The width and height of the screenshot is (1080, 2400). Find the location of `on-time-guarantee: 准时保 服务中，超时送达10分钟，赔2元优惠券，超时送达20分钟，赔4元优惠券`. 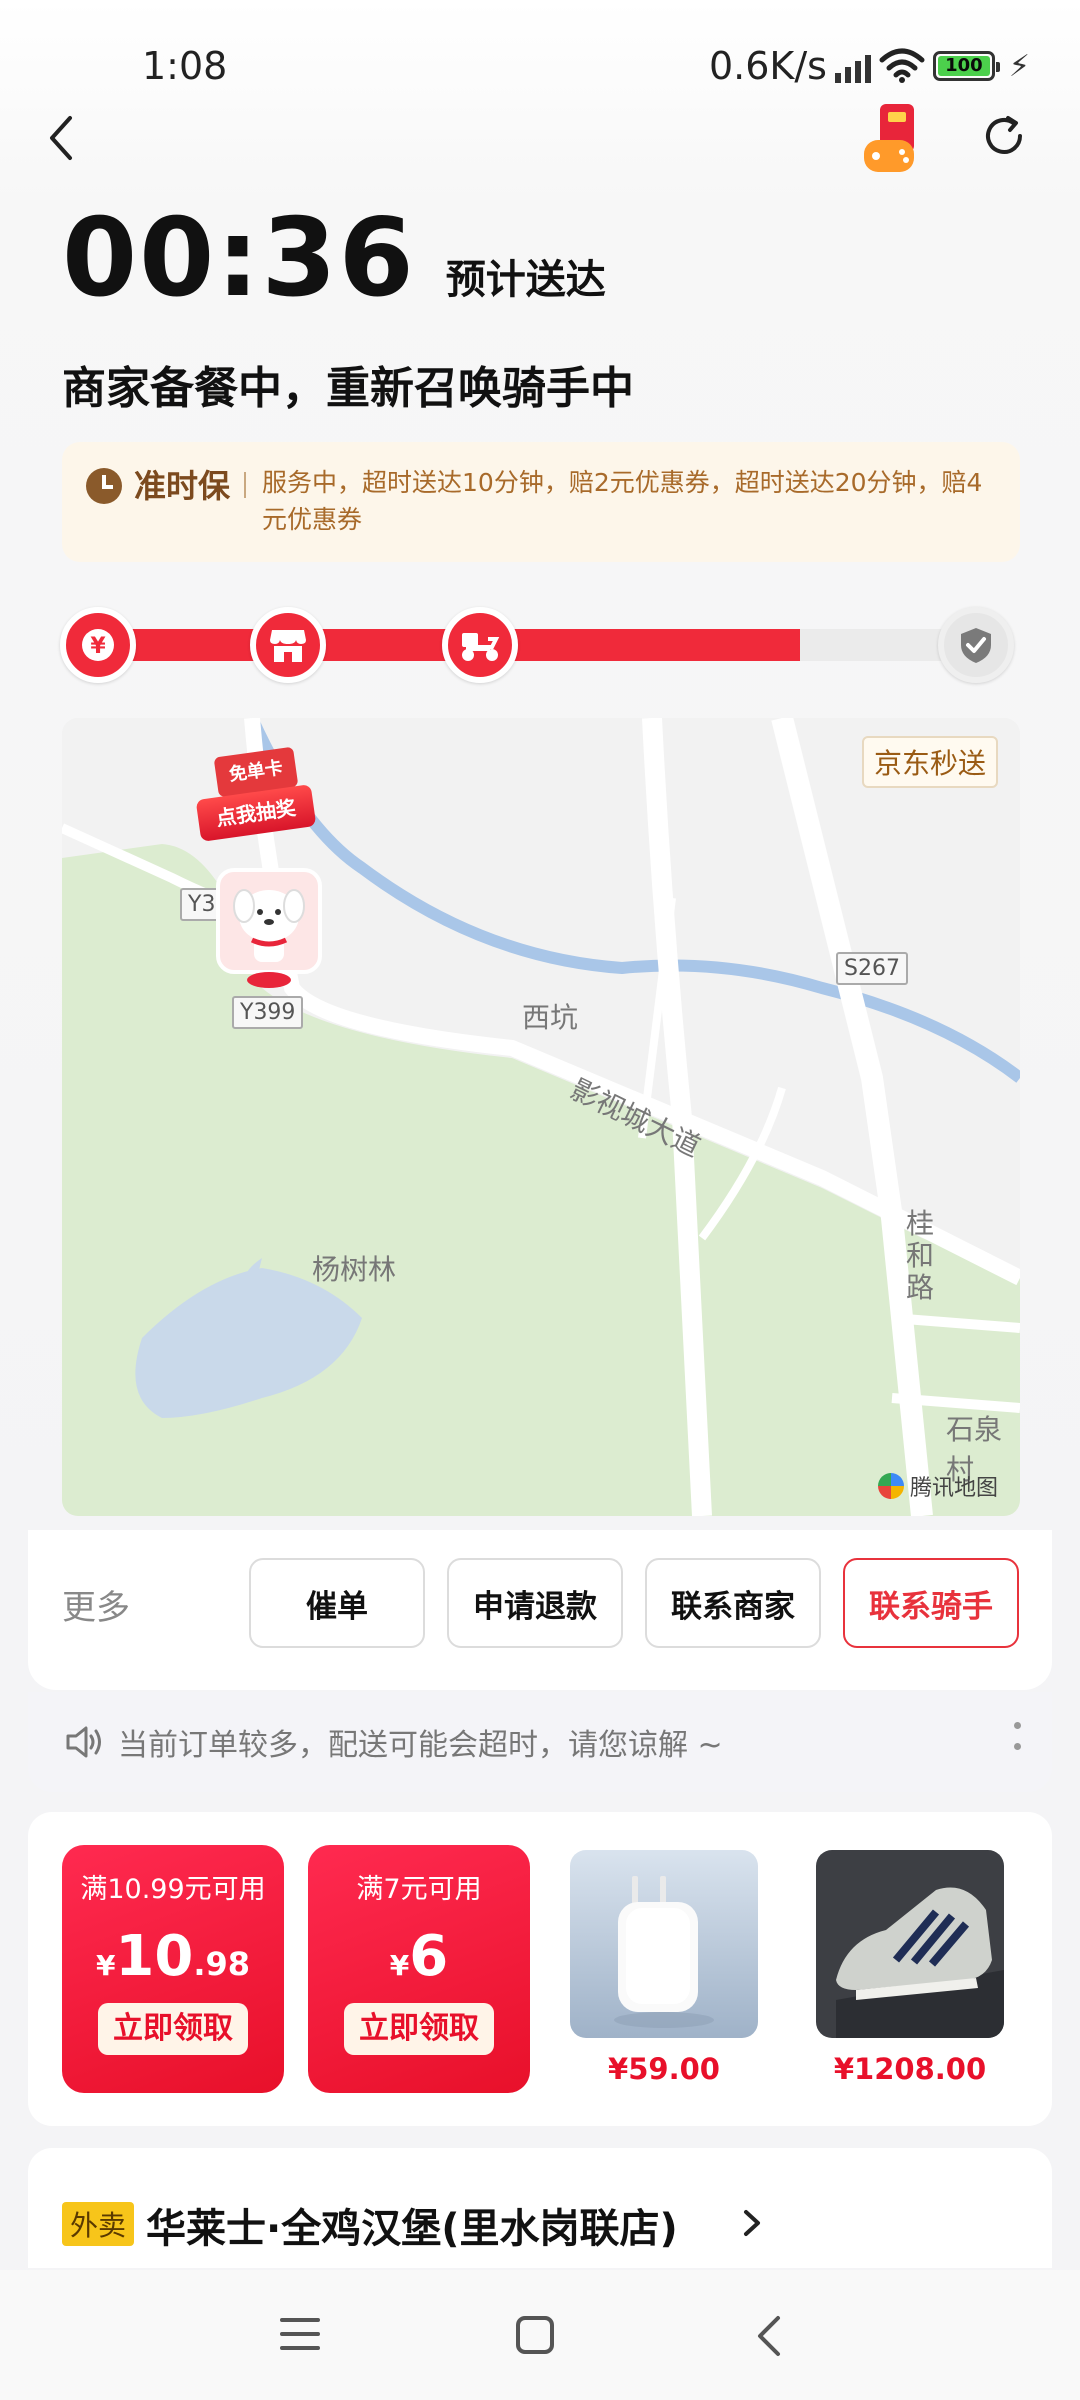

on-time-guarantee: 准时保 服务中，超时送达10分钟，赔2元优惠券，超时送达20分钟，赔4元优惠券 is located at coordinates (541, 502).